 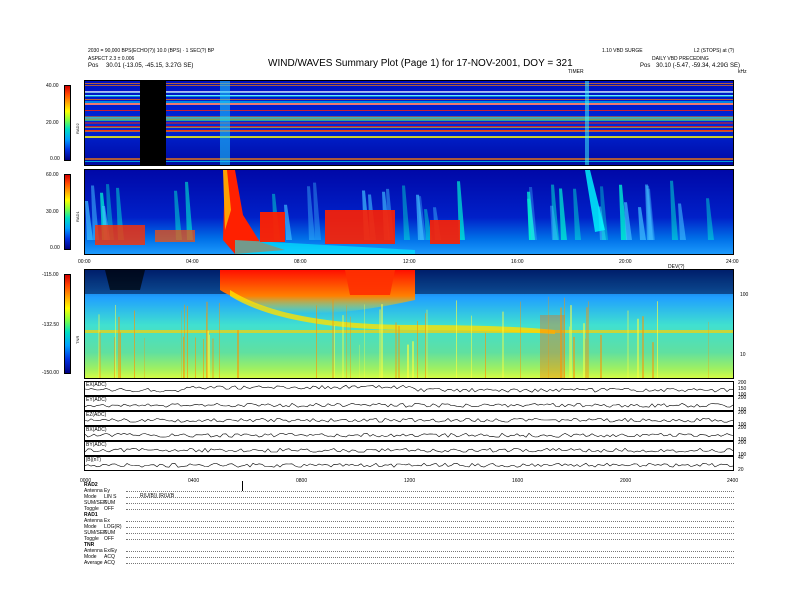 I want to click on tnr-colorbar, so click(x=67, y=324).